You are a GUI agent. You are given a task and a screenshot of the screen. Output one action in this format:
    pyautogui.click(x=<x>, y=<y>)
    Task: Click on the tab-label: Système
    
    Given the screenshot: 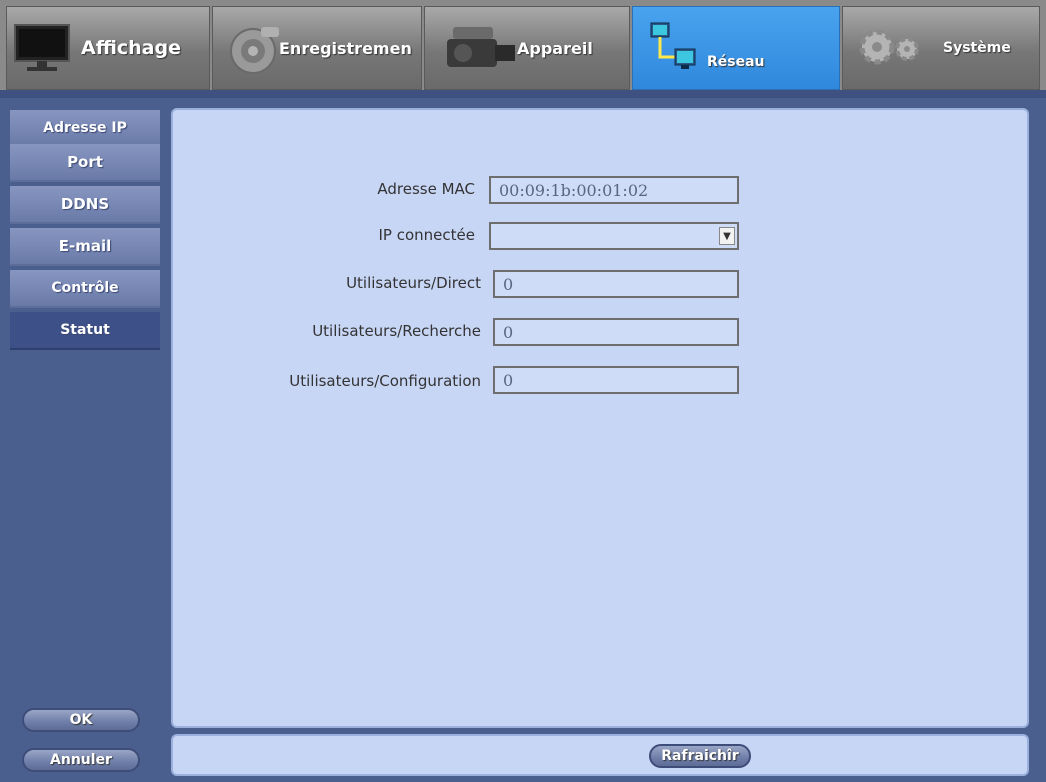 What is the action you would take?
    pyautogui.click(x=977, y=48)
    